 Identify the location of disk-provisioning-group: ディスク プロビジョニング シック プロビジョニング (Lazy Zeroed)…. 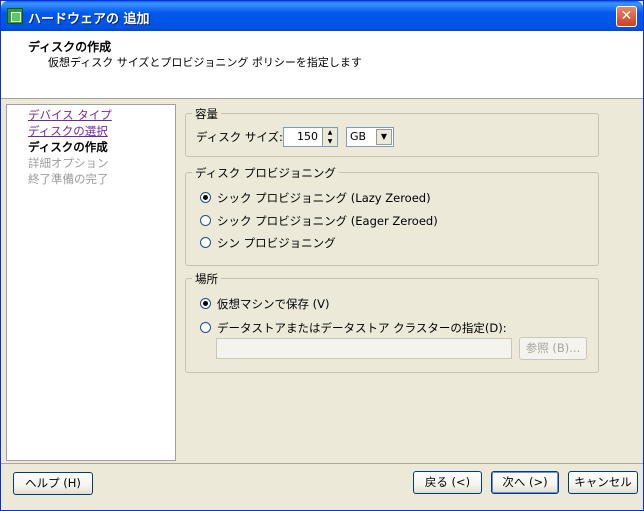
(392, 215).